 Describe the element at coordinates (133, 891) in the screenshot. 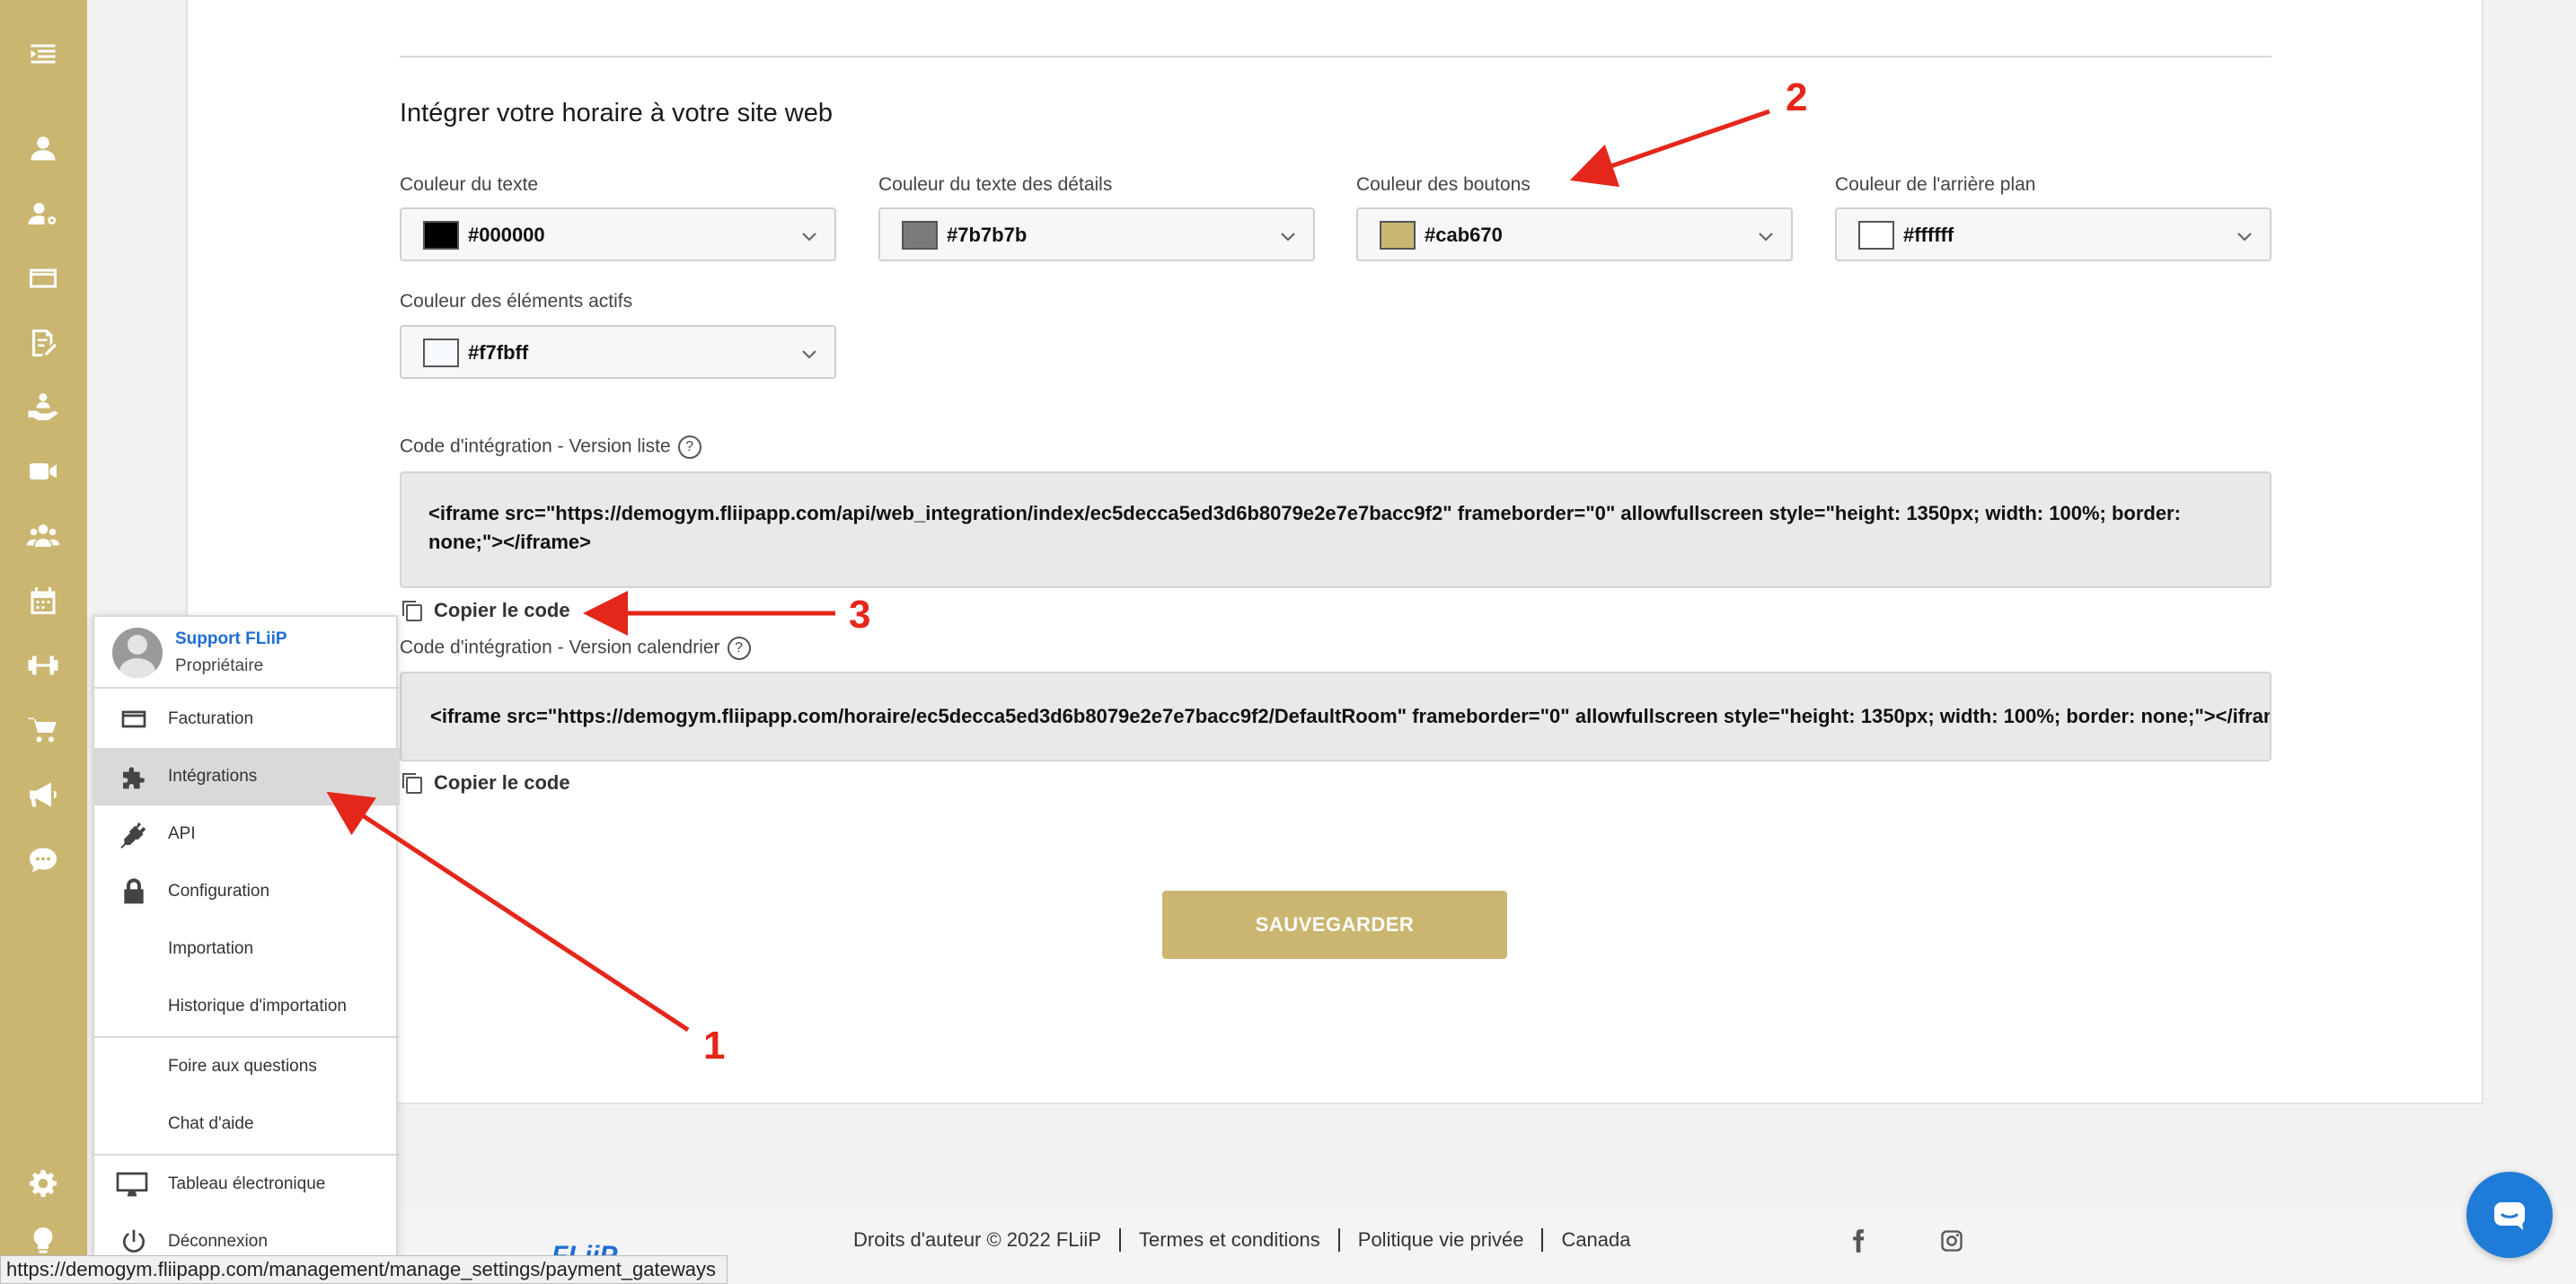

I see `lock-icon` at that location.